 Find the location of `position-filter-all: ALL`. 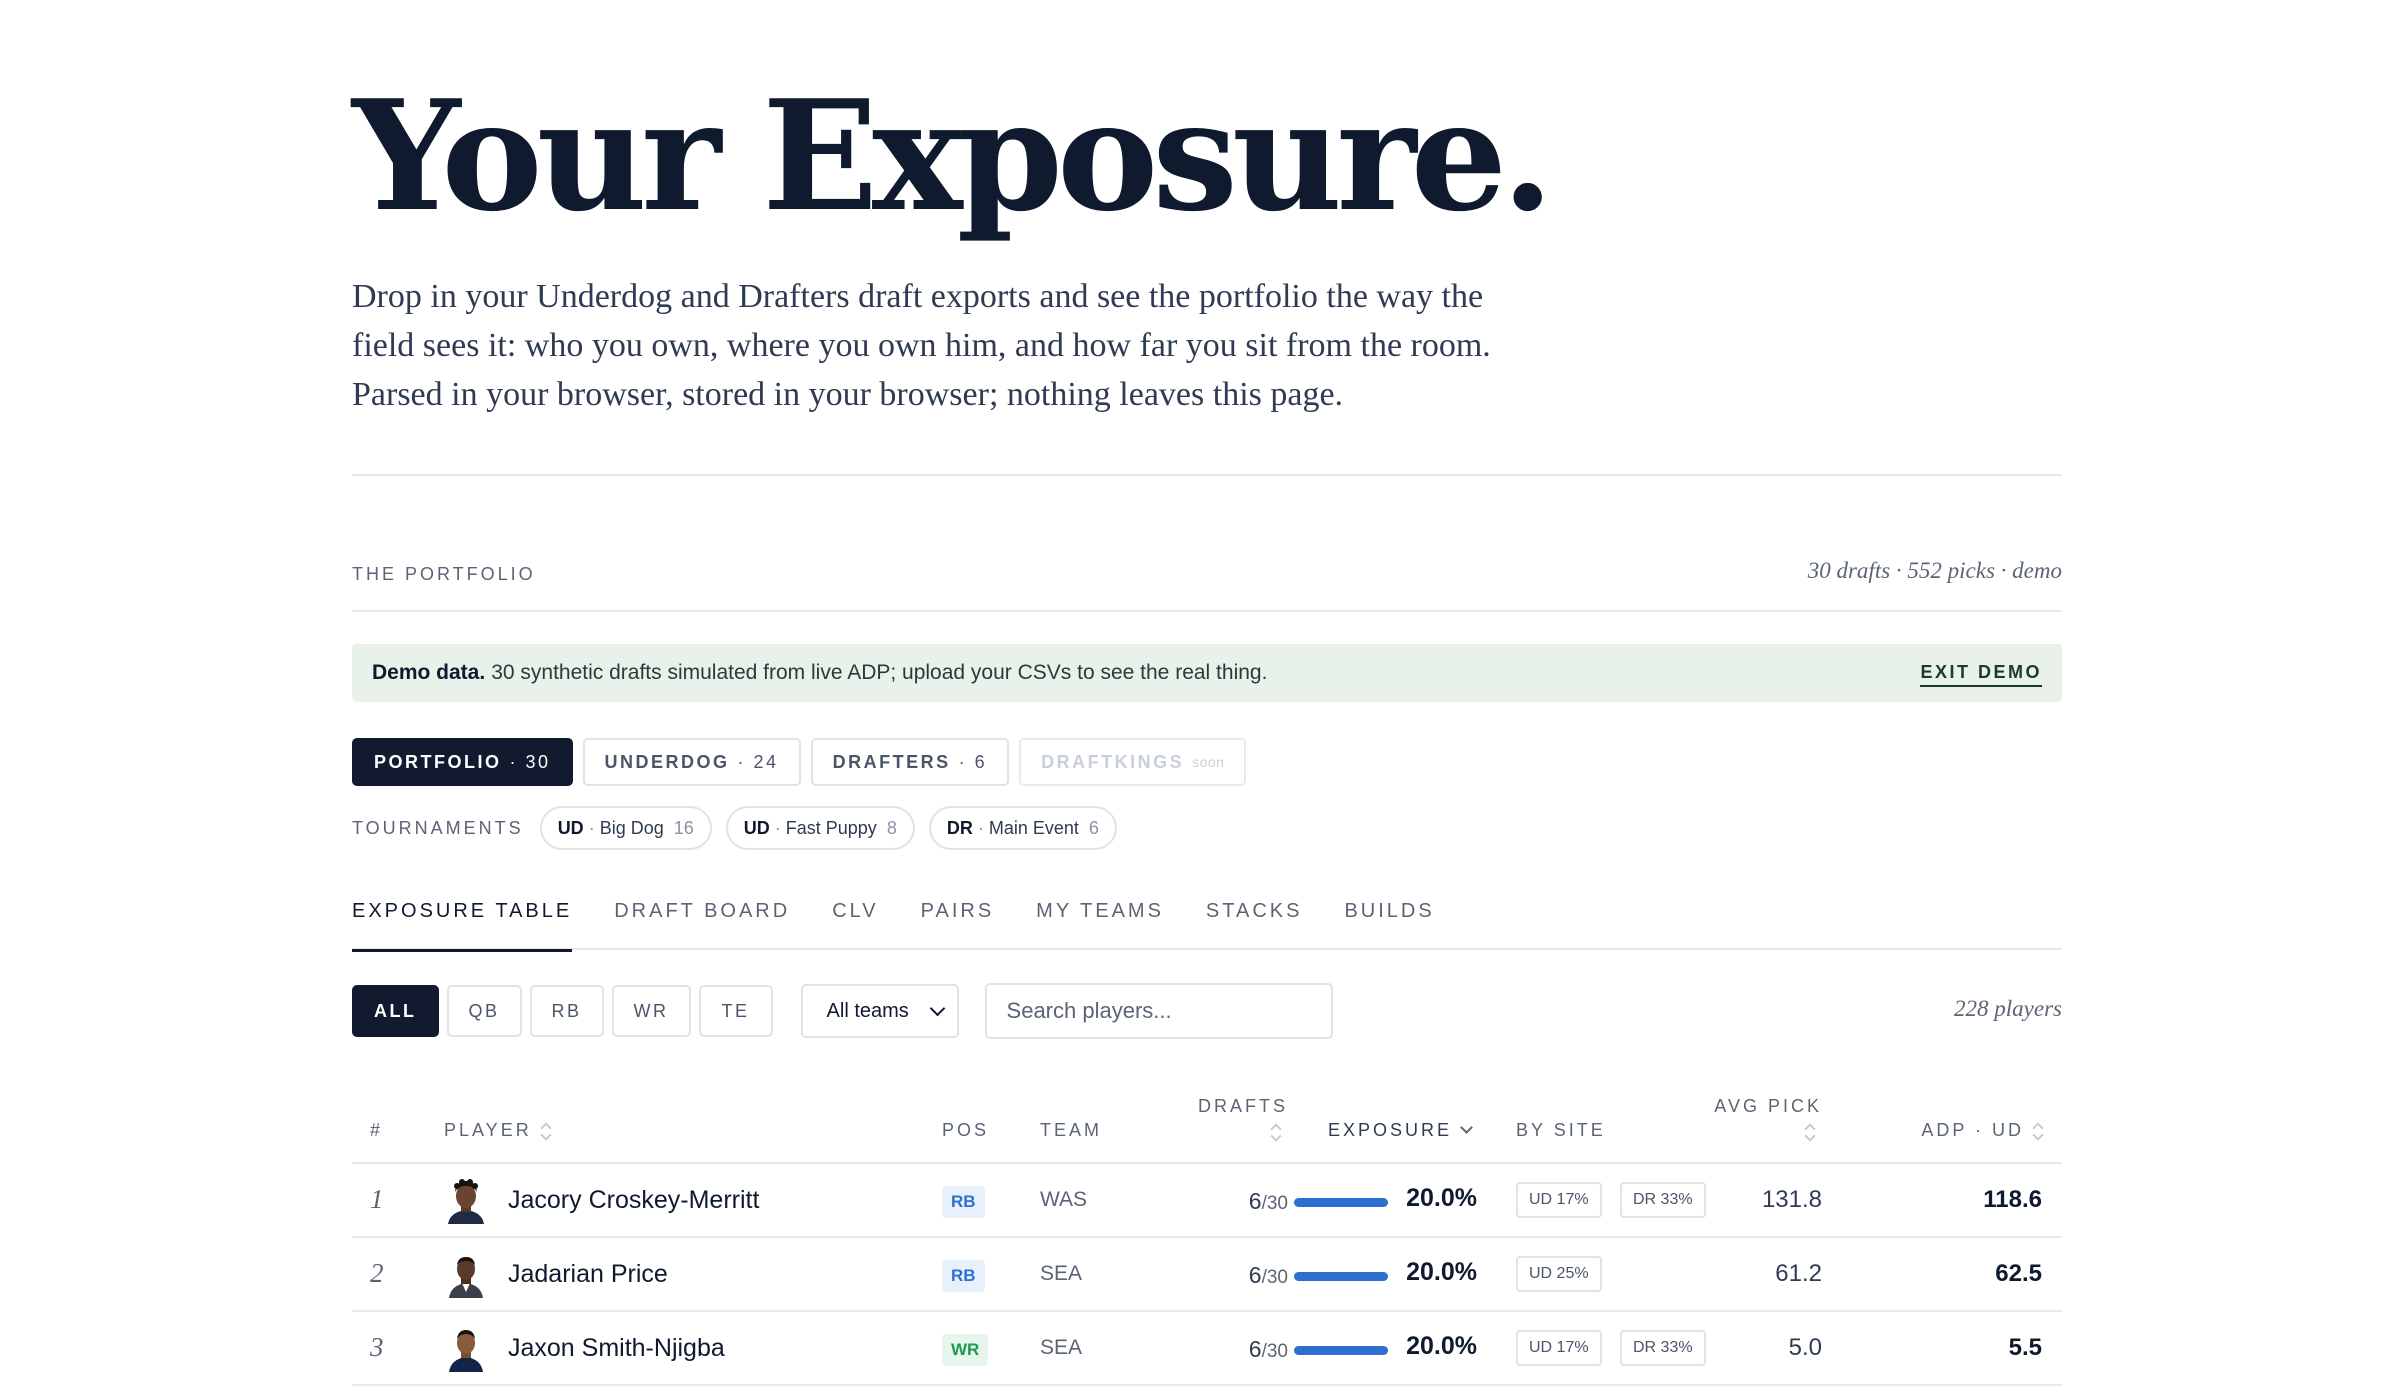

position-filter-all: ALL is located at coordinates (395, 1011).